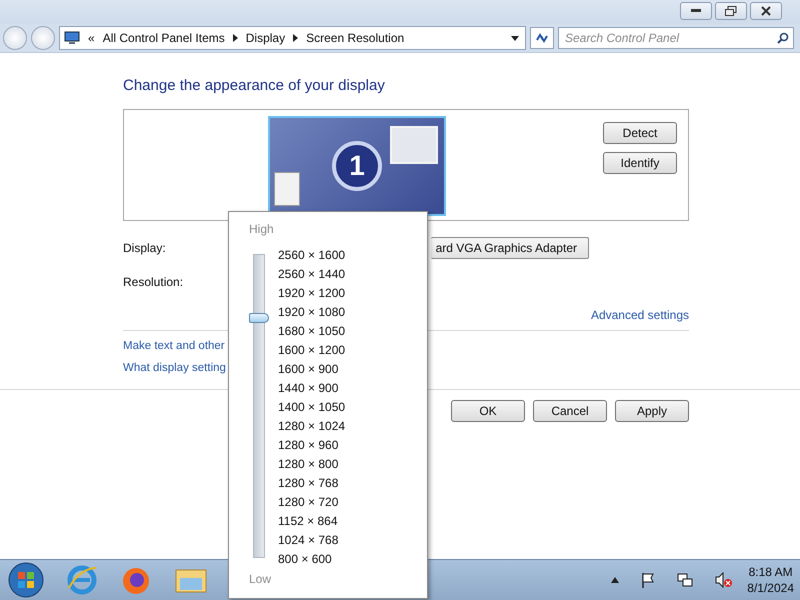 The width and height of the screenshot is (800, 600). What do you see at coordinates (144, 248) in the screenshot?
I see `display-label: Display:` at bounding box center [144, 248].